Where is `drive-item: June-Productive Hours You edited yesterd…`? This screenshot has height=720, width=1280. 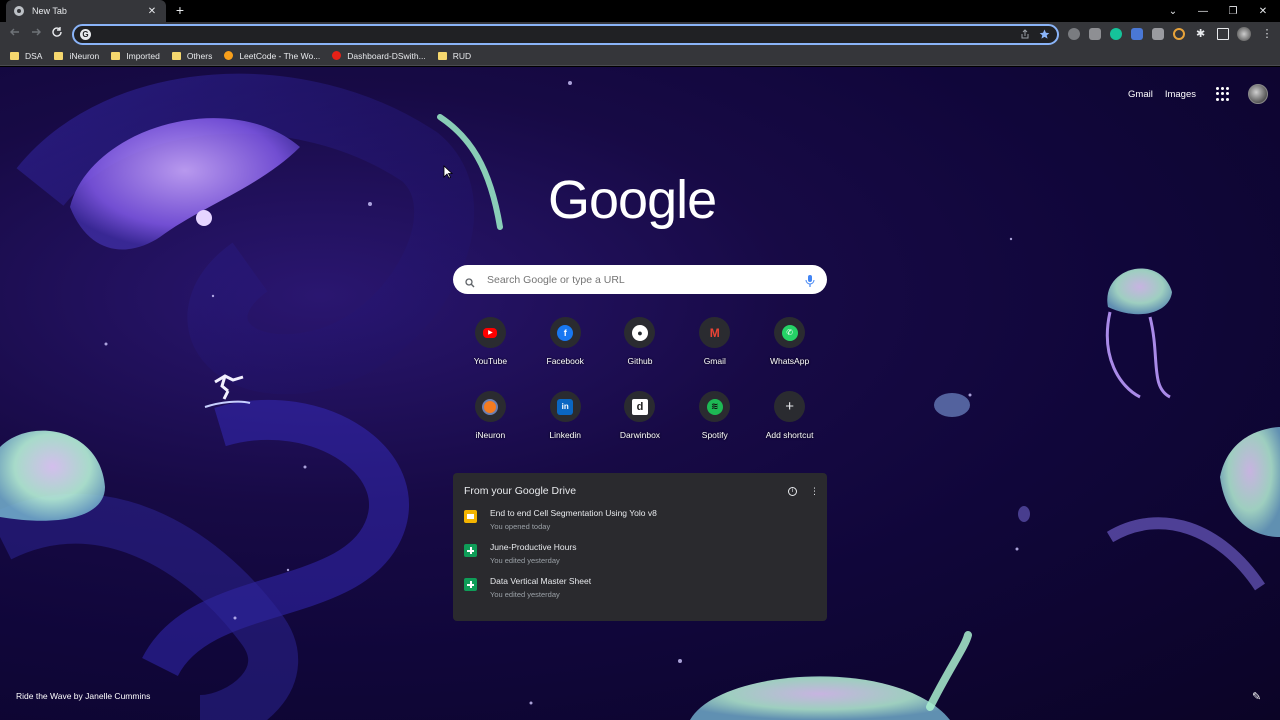
drive-item: June-Productive Hours You edited yesterd… is located at coordinates (640, 553).